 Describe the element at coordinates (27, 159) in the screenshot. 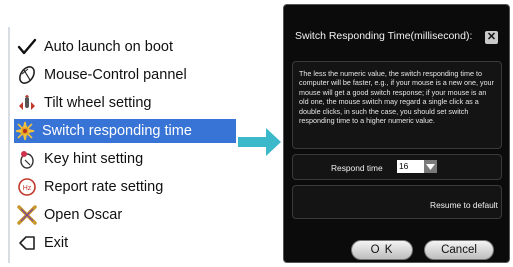

I see `key-hint-icon` at that location.